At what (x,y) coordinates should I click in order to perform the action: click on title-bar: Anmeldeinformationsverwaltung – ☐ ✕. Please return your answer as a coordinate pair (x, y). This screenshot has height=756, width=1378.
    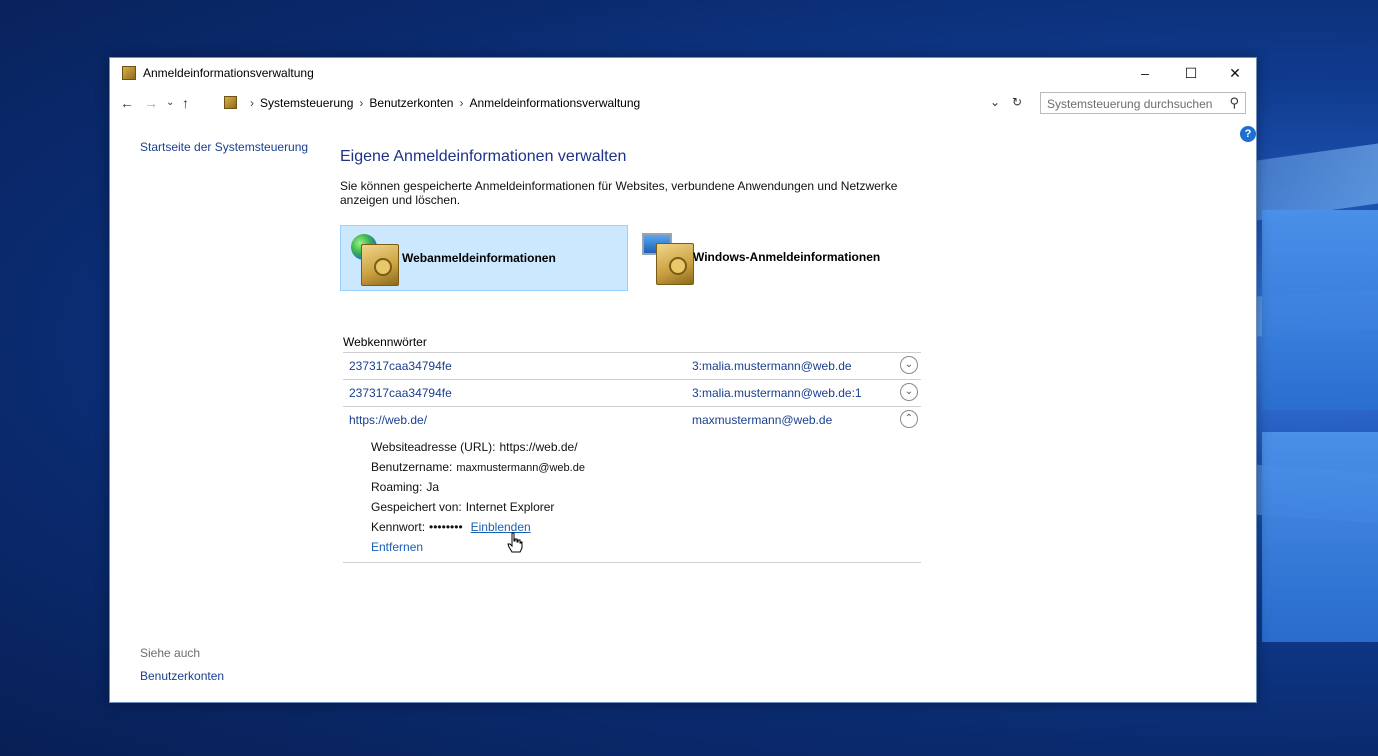
    Looking at the image, I should click on (683, 73).